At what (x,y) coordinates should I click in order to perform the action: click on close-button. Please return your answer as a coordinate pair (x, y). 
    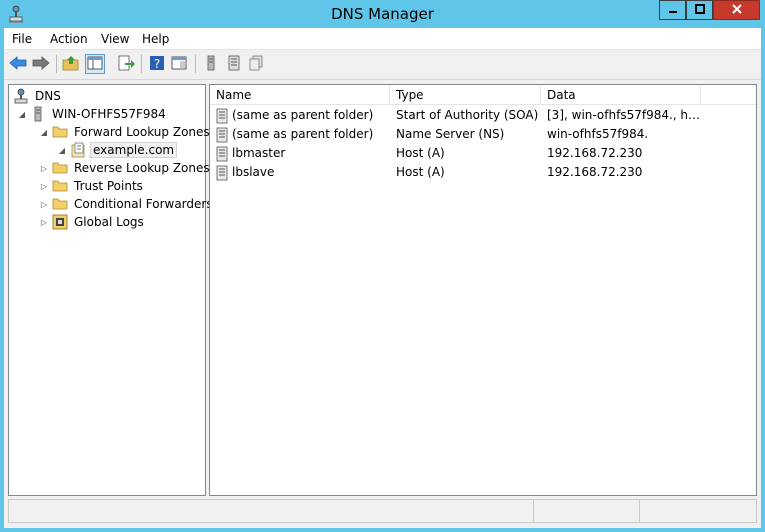
    Looking at the image, I should click on (736, 10).